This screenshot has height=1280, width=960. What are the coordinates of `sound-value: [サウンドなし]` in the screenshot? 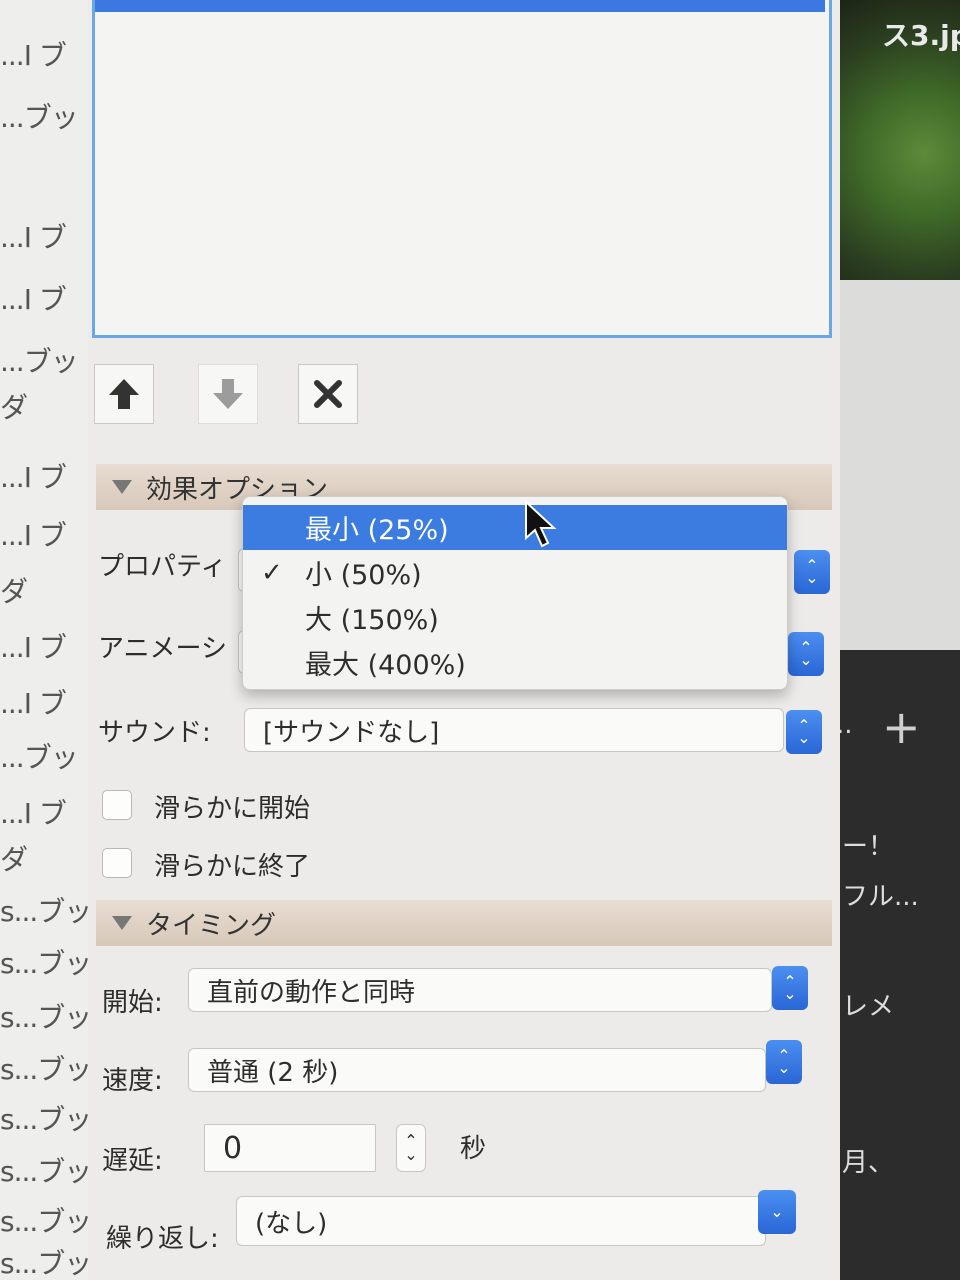 It's located at (351, 732).